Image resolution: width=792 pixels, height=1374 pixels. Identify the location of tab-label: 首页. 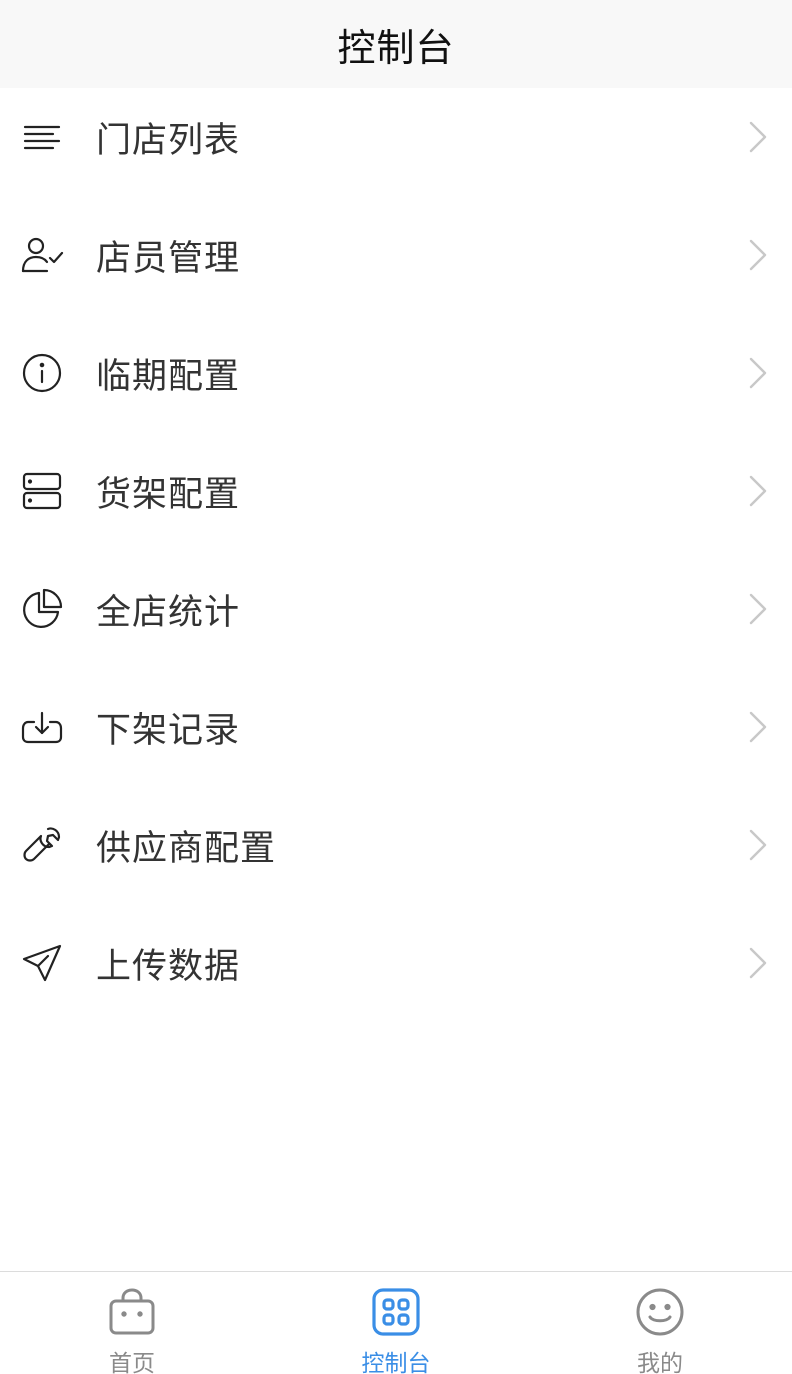
(132, 1362).